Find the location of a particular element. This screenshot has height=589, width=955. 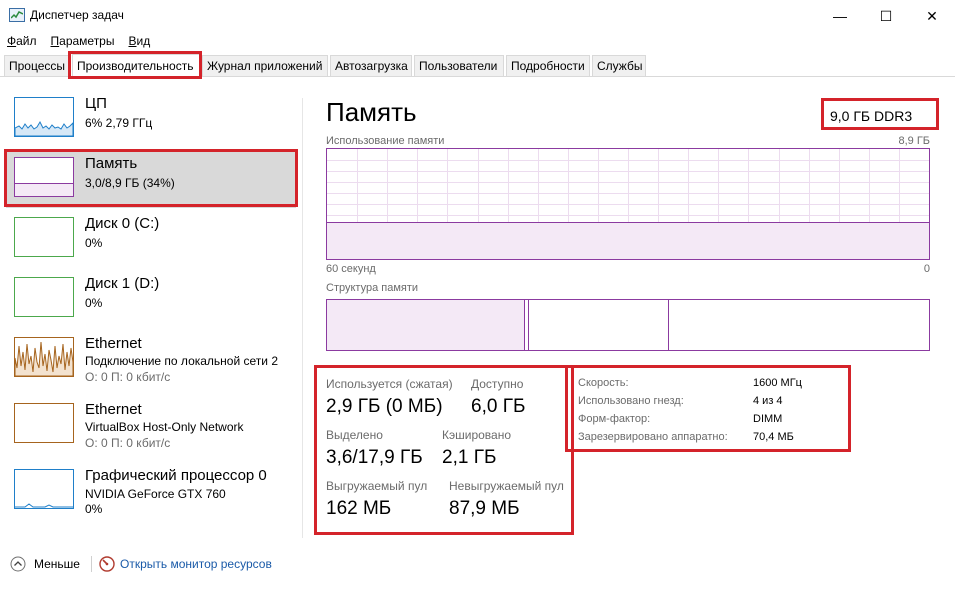

task-manager-icon is located at coordinates (17, 15).